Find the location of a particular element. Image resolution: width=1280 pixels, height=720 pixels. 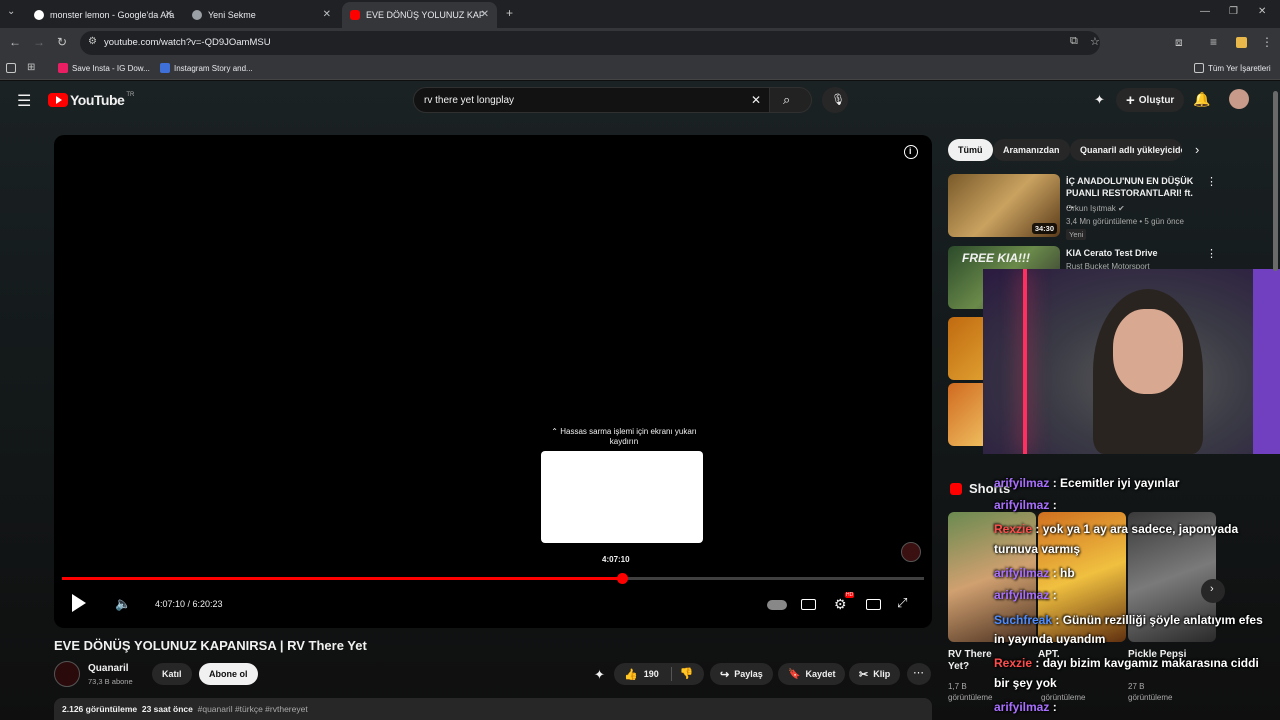

tab-google: monster lemon - Google'da Ara ✕ is located at coordinates (103, 15).